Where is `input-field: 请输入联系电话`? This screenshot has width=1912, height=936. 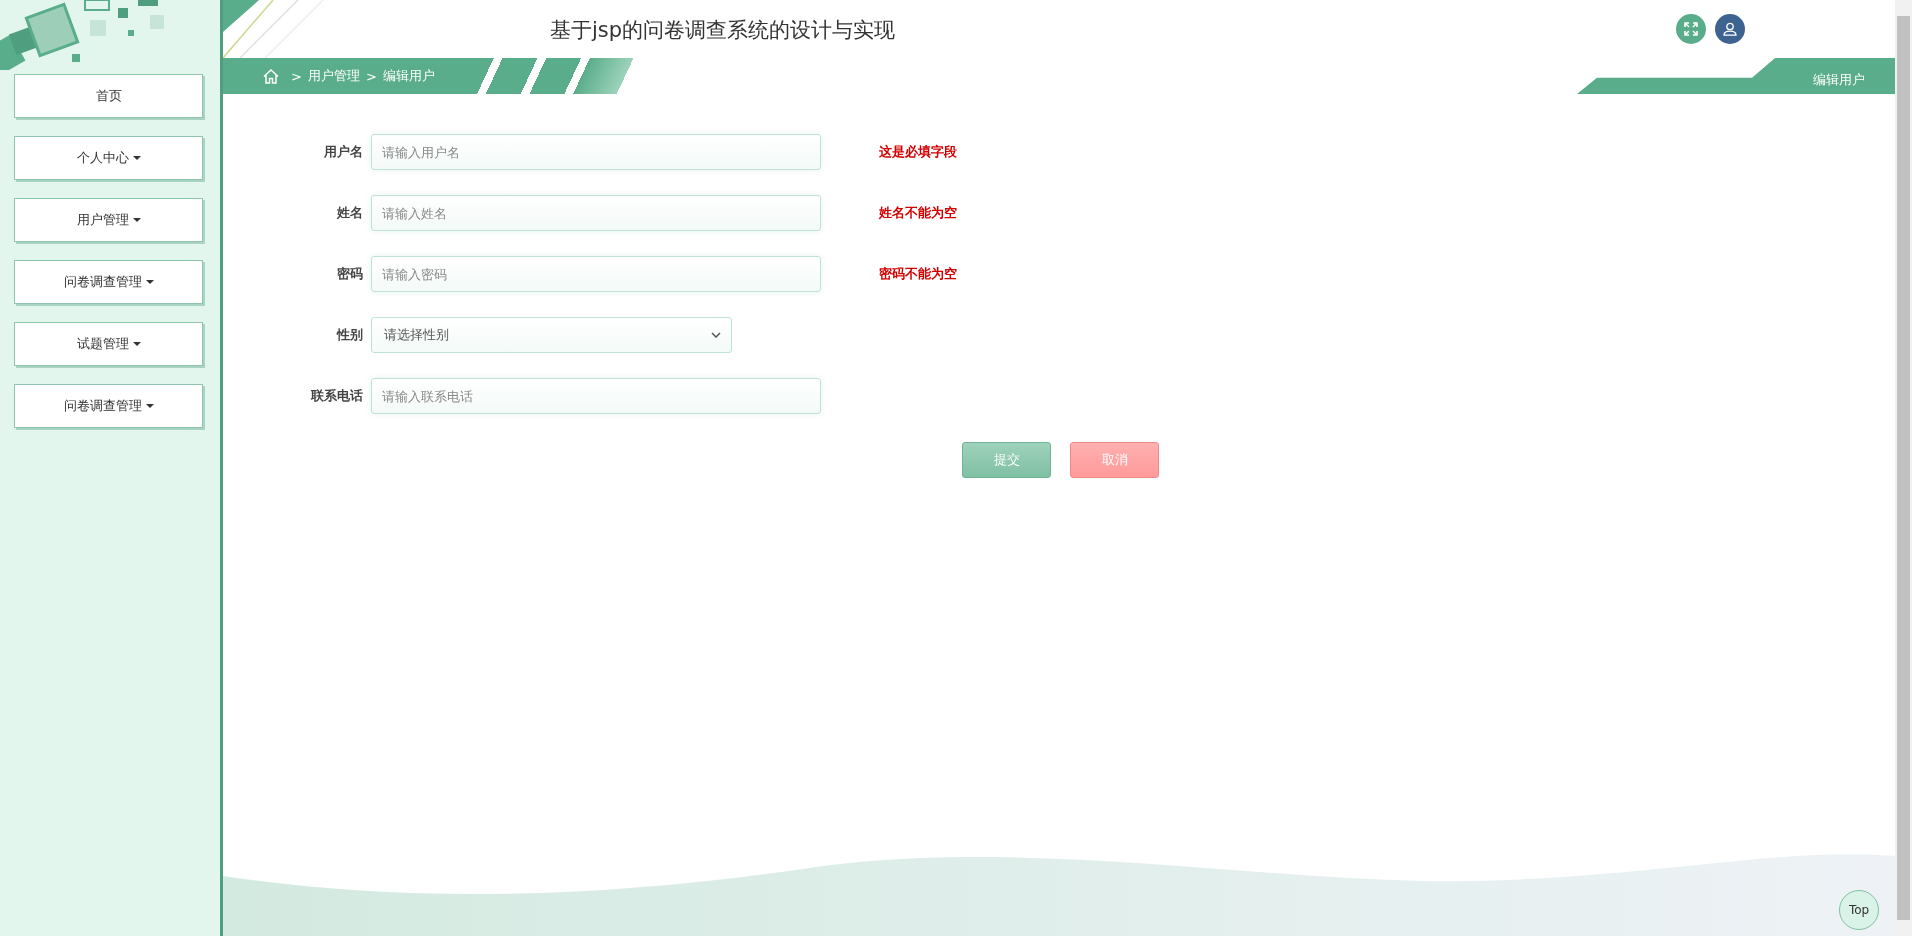 input-field: 请输入联系电话 is located at coordinates (596, 396).